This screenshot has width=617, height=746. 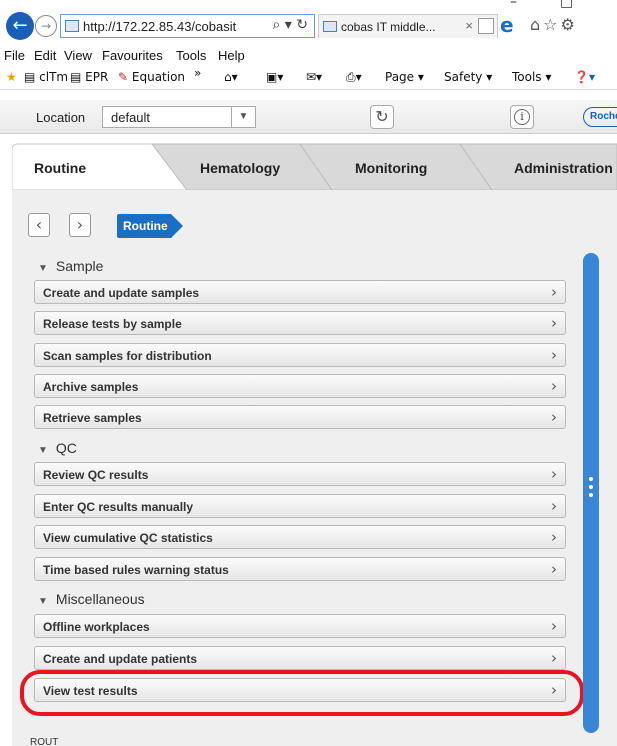 I want to click on browser-tab: cobas IT middle... ×, so click(x=408, y=26).